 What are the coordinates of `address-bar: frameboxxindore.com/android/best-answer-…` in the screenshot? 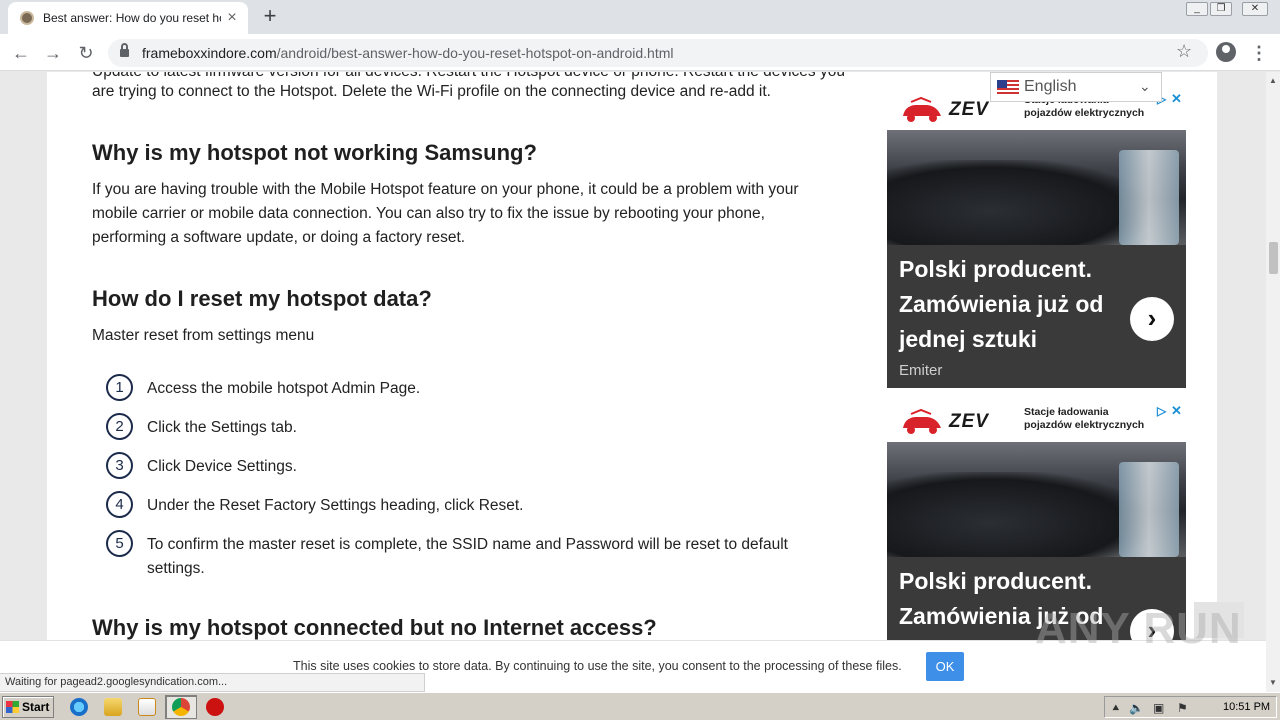 It's located at (658, 53).